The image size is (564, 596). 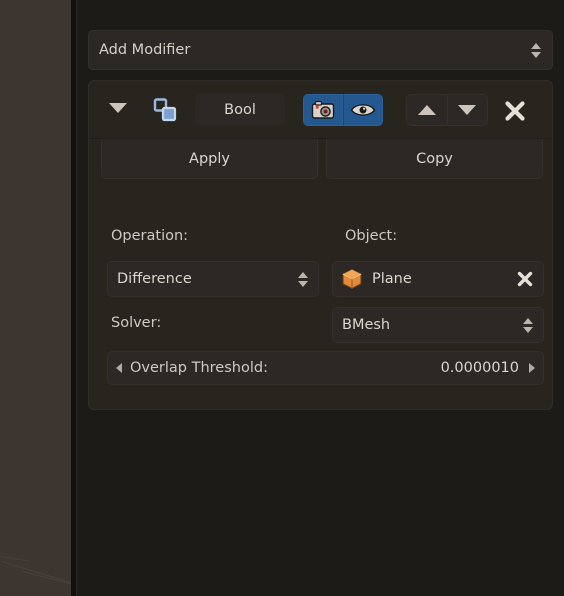 I want to click on move-modifier-down-button, so click(x=467, y=110).